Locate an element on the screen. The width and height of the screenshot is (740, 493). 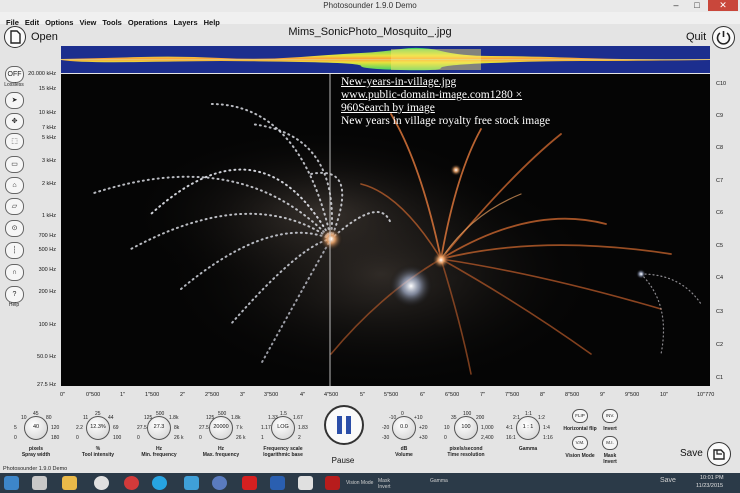
invert-button: INV. is located at coordinates (610, 416).